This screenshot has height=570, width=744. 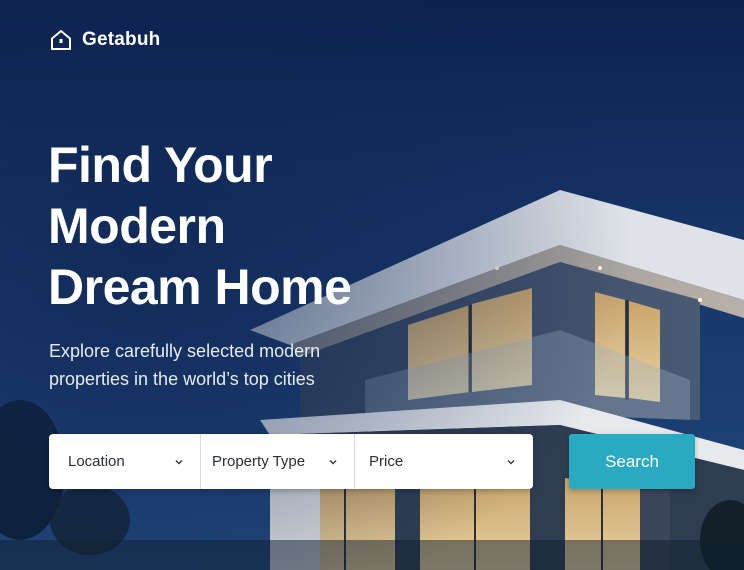 I want to click on property-type-label: Property Type, so click(x=259, y=461).